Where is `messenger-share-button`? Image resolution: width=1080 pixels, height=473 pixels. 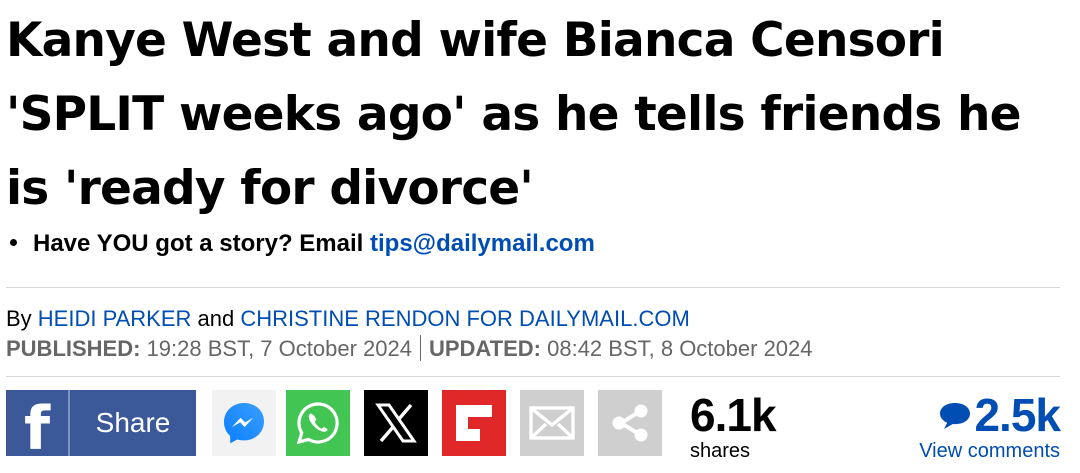 messenger-share-button is located at coordinates (244, 423).